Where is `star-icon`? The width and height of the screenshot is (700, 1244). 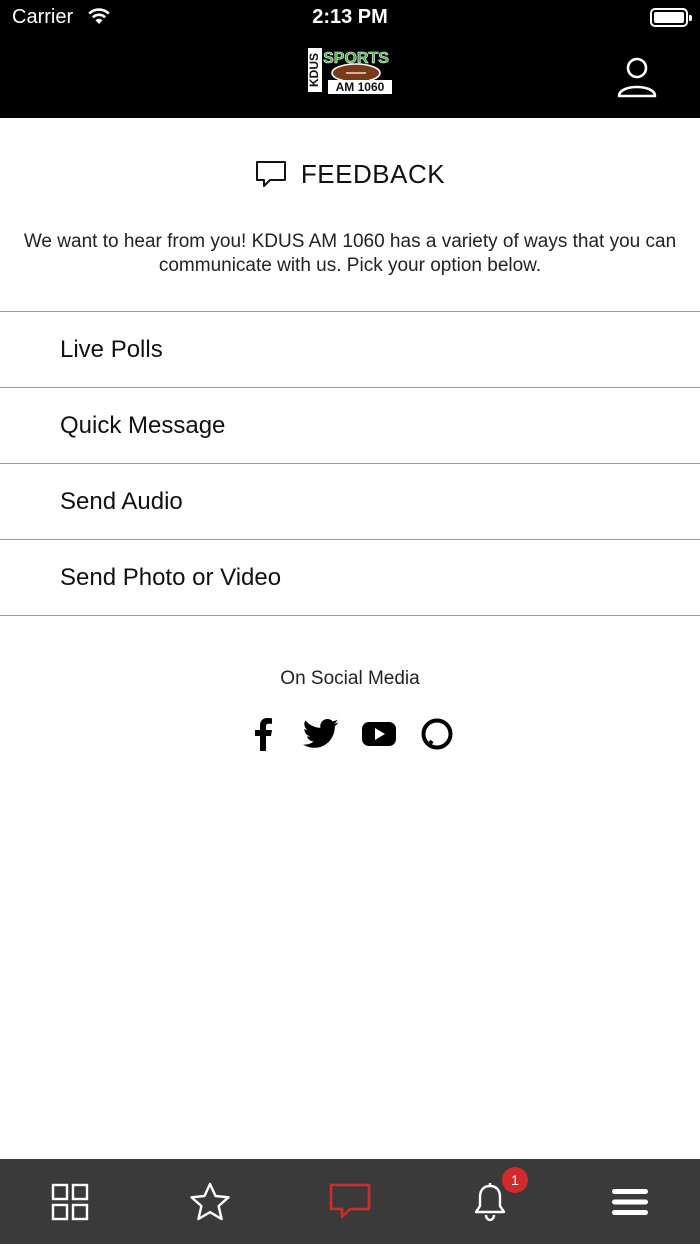 star-icon is located at coordinates (210, 1201).